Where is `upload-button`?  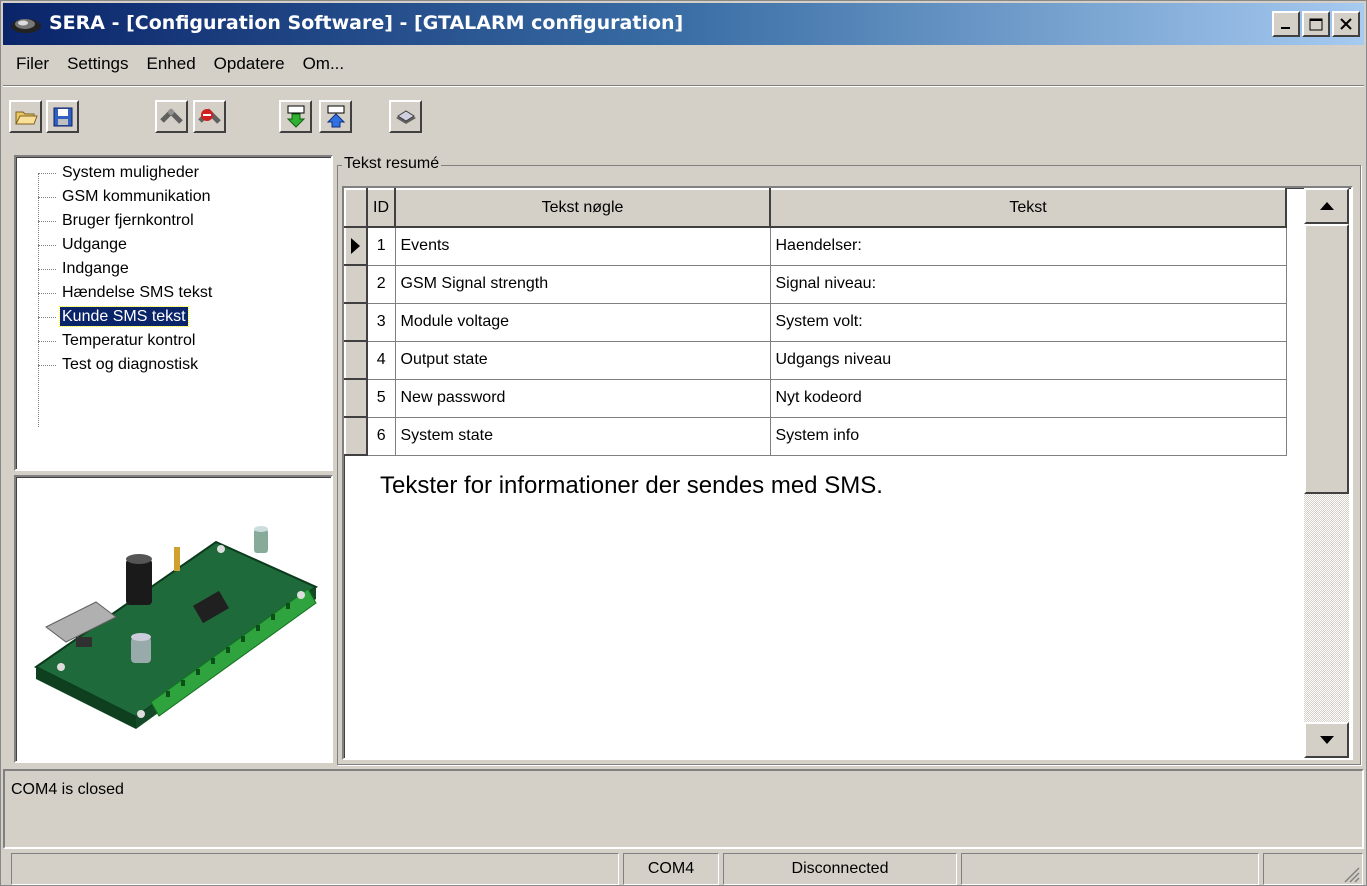
upload-button is located at coordinates (335, 116).